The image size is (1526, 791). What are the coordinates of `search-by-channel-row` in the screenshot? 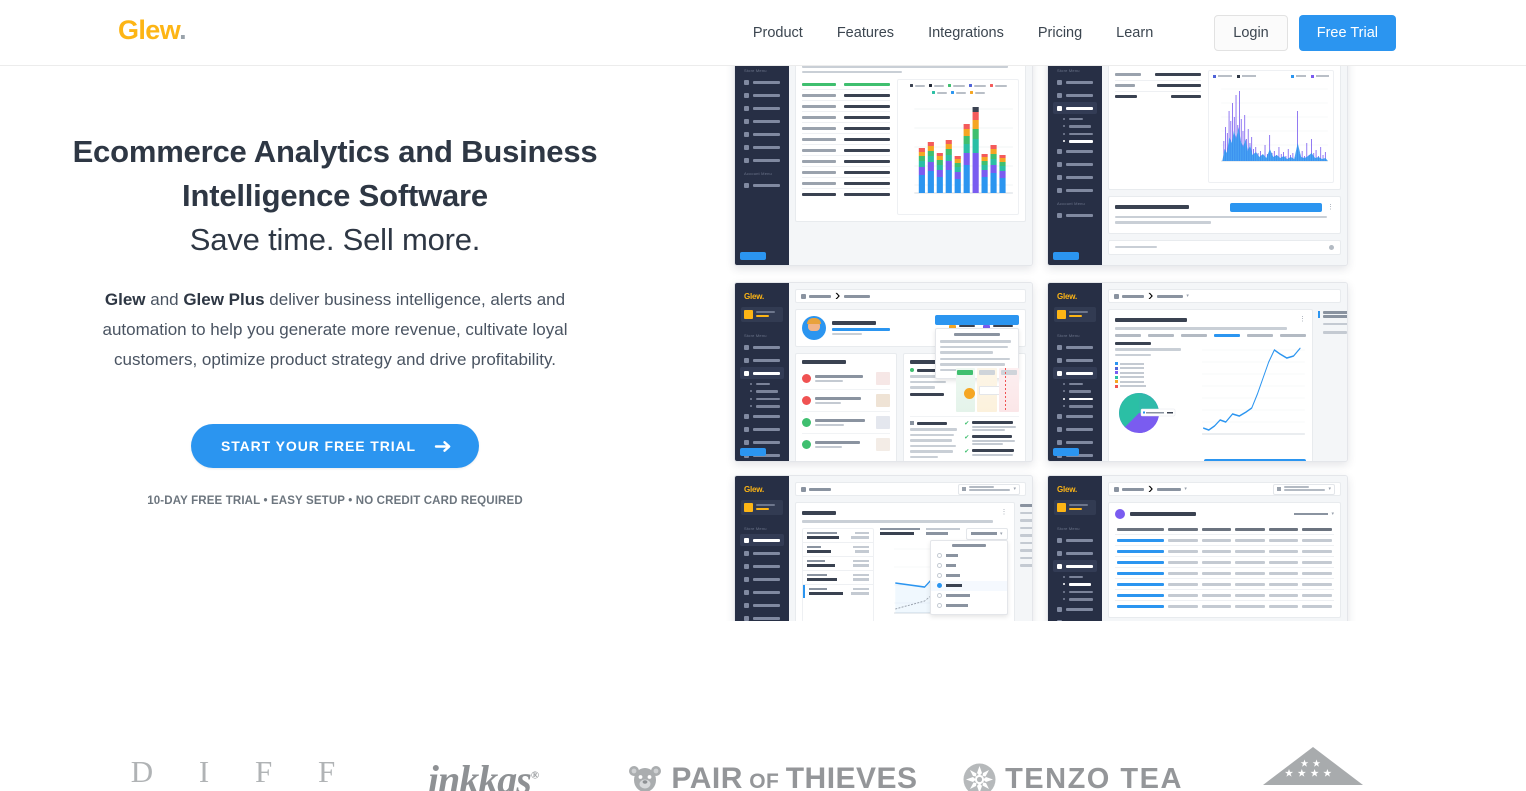 It's located at (1224, 247).